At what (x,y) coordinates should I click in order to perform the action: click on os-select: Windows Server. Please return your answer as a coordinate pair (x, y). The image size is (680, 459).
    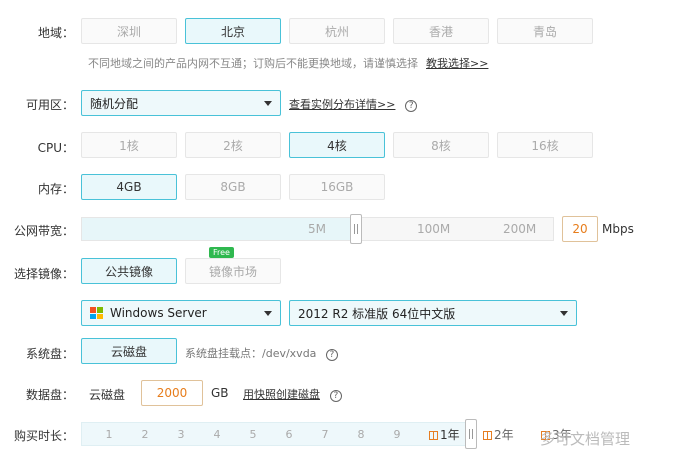
    Looking at the image, I should click on (181, 313).